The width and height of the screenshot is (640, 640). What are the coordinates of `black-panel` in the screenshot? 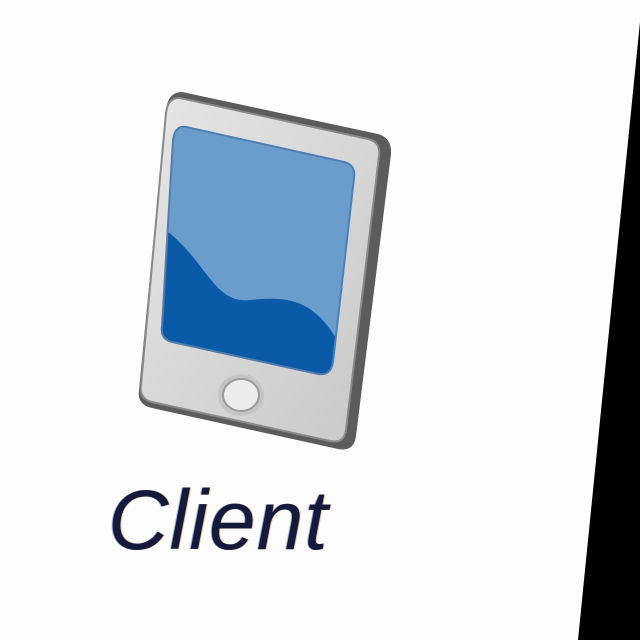 It's located at (609, 320).